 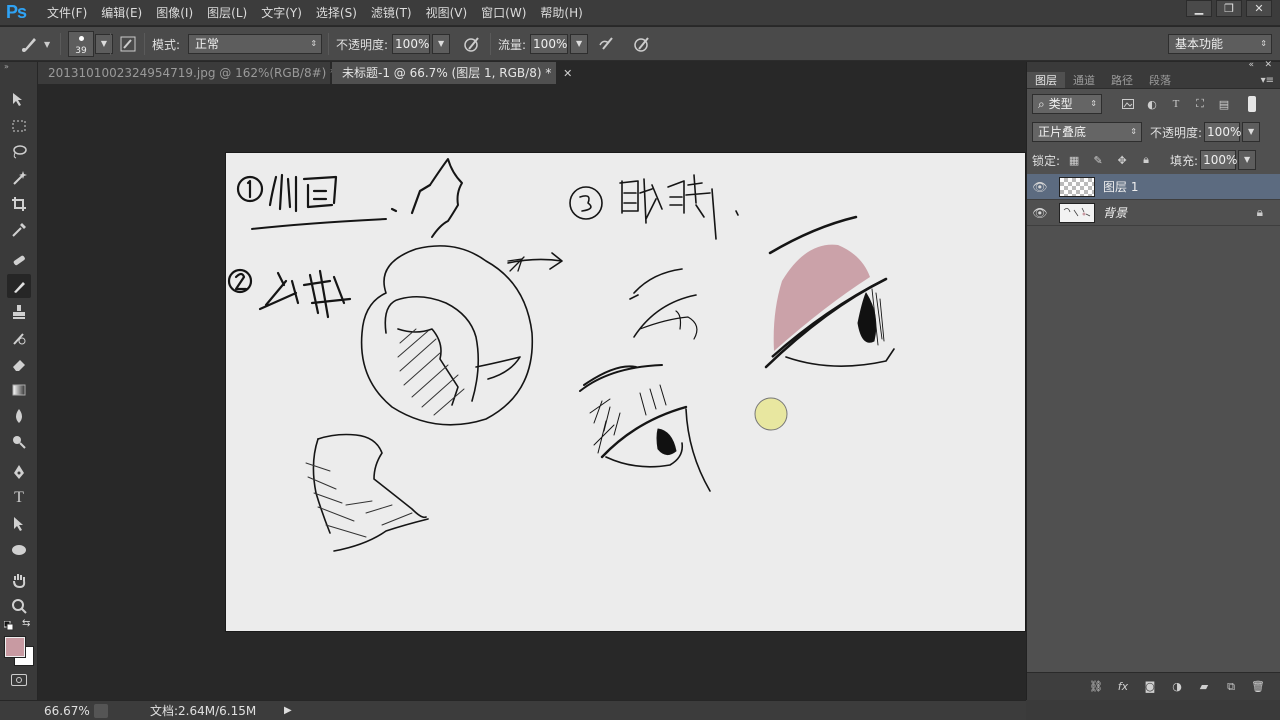 What do you see at coordinates (1247, 160) in the screenshot?
I see `fill-dropdown: ▼` at bounding box center [1247, 160].